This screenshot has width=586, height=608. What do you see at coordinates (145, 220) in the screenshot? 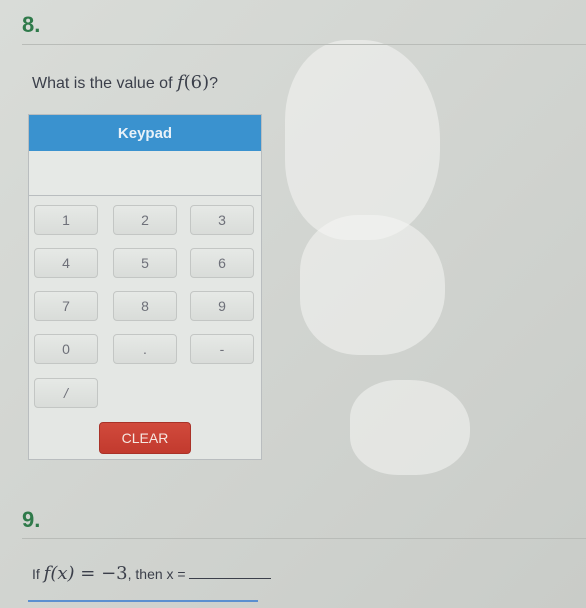
I see `key-2: 2` at bounding box center [145, 220].